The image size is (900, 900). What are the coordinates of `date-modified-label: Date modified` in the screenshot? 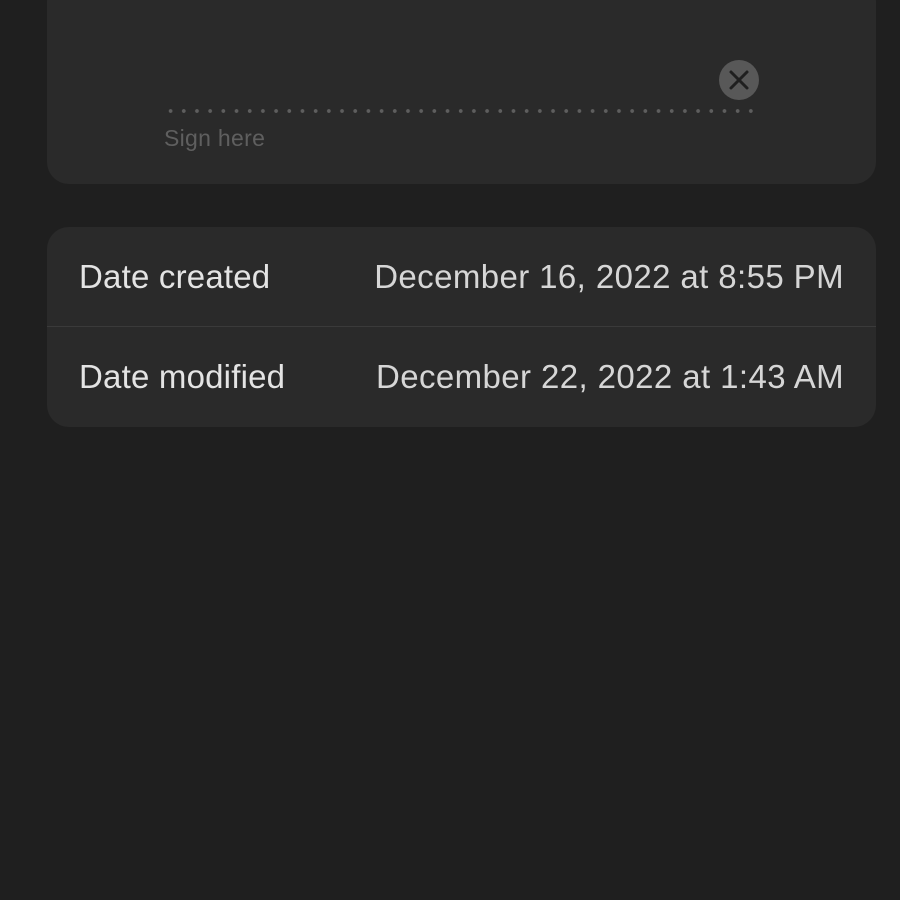 It's located at (182, 376).